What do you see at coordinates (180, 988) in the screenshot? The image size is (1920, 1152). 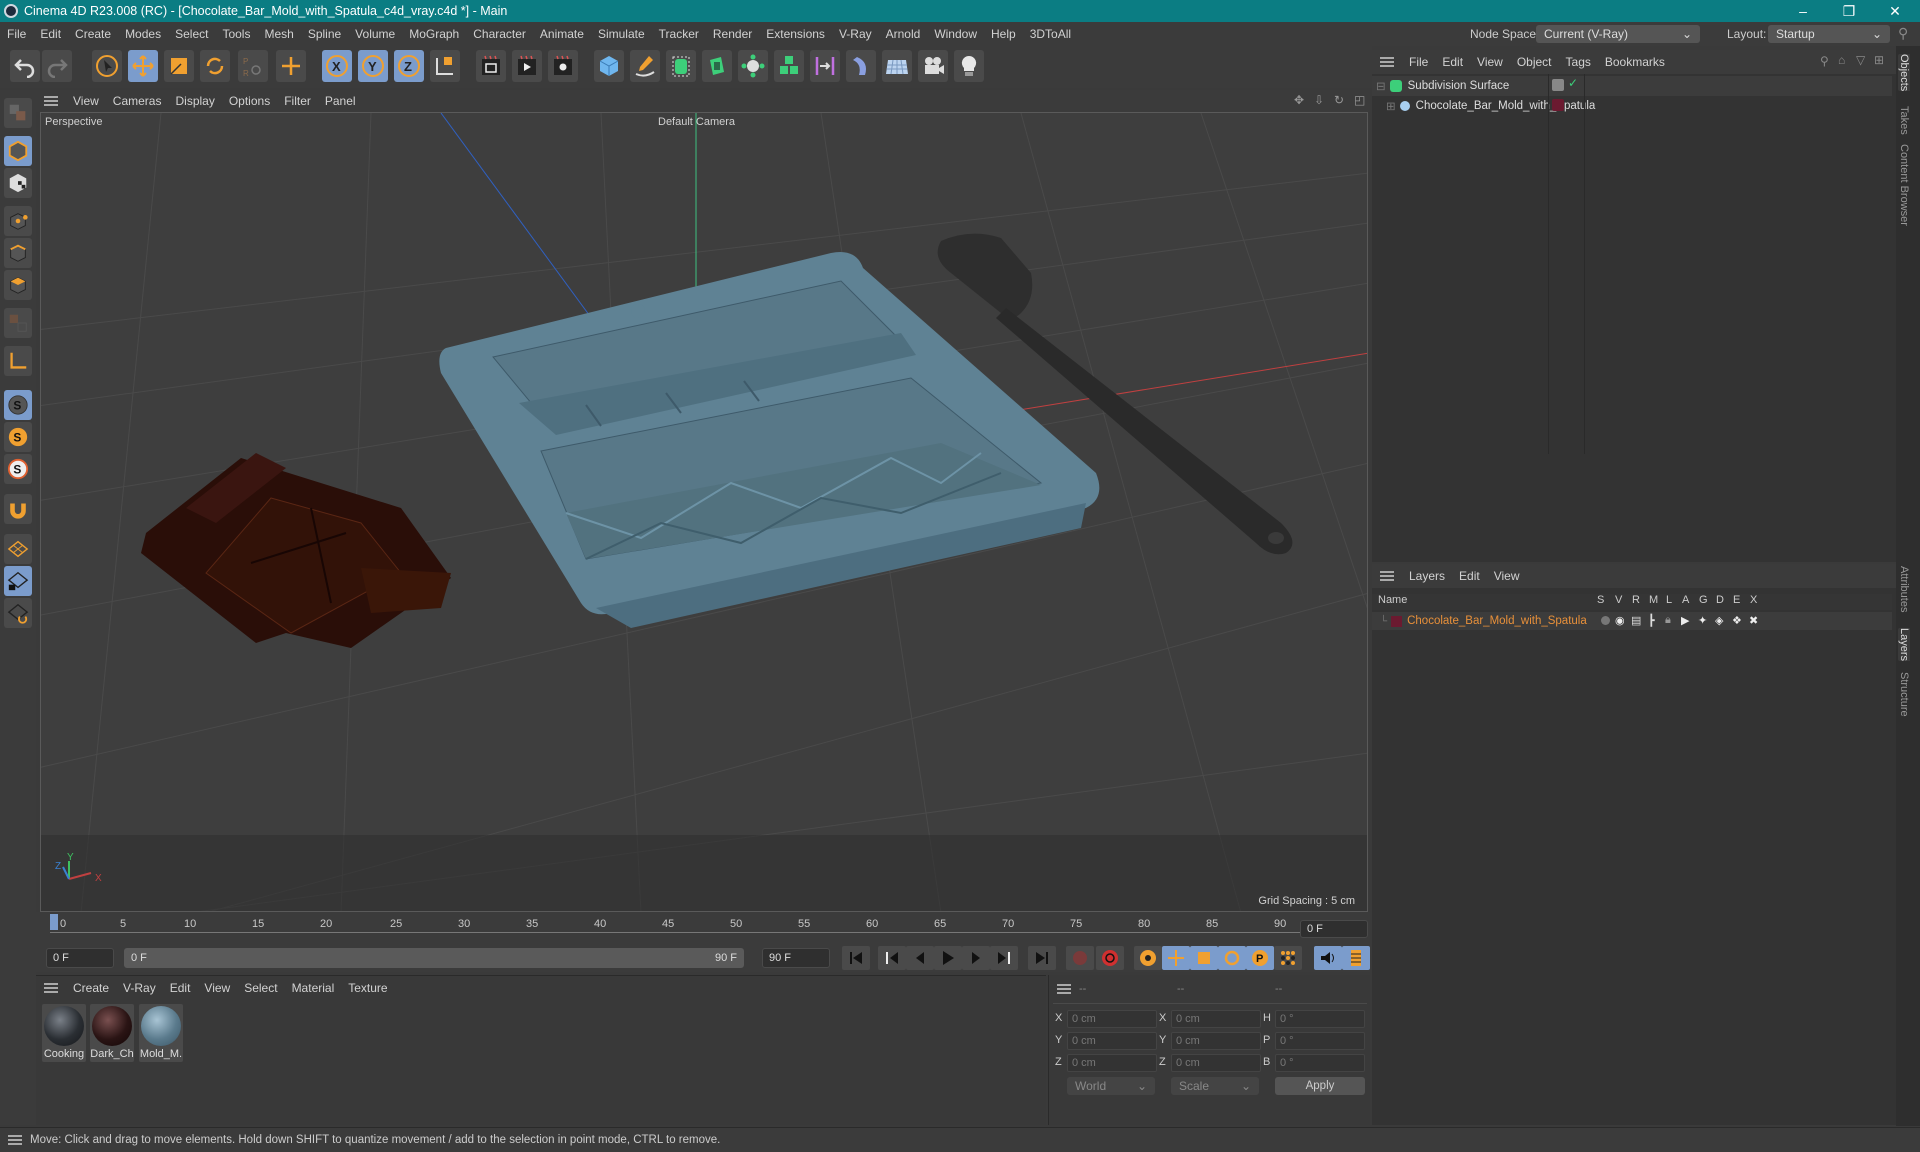 I see `material-menu-edit: Edit` at bounding box center [180, 988].